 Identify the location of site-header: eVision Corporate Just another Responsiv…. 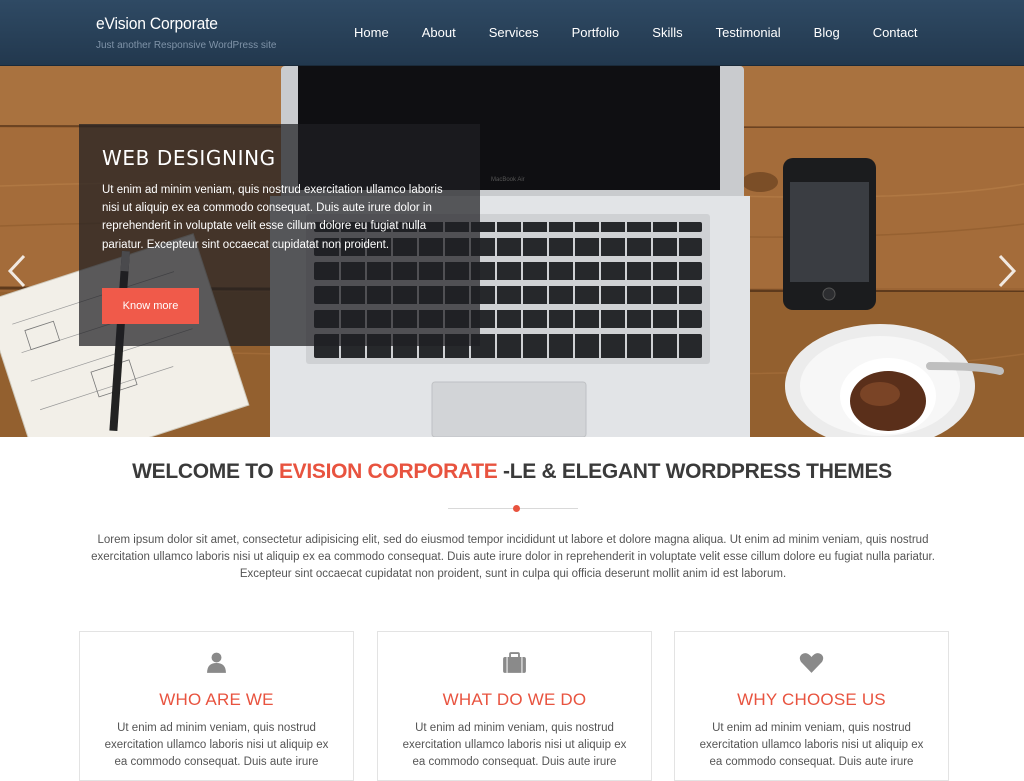
(512, 33).